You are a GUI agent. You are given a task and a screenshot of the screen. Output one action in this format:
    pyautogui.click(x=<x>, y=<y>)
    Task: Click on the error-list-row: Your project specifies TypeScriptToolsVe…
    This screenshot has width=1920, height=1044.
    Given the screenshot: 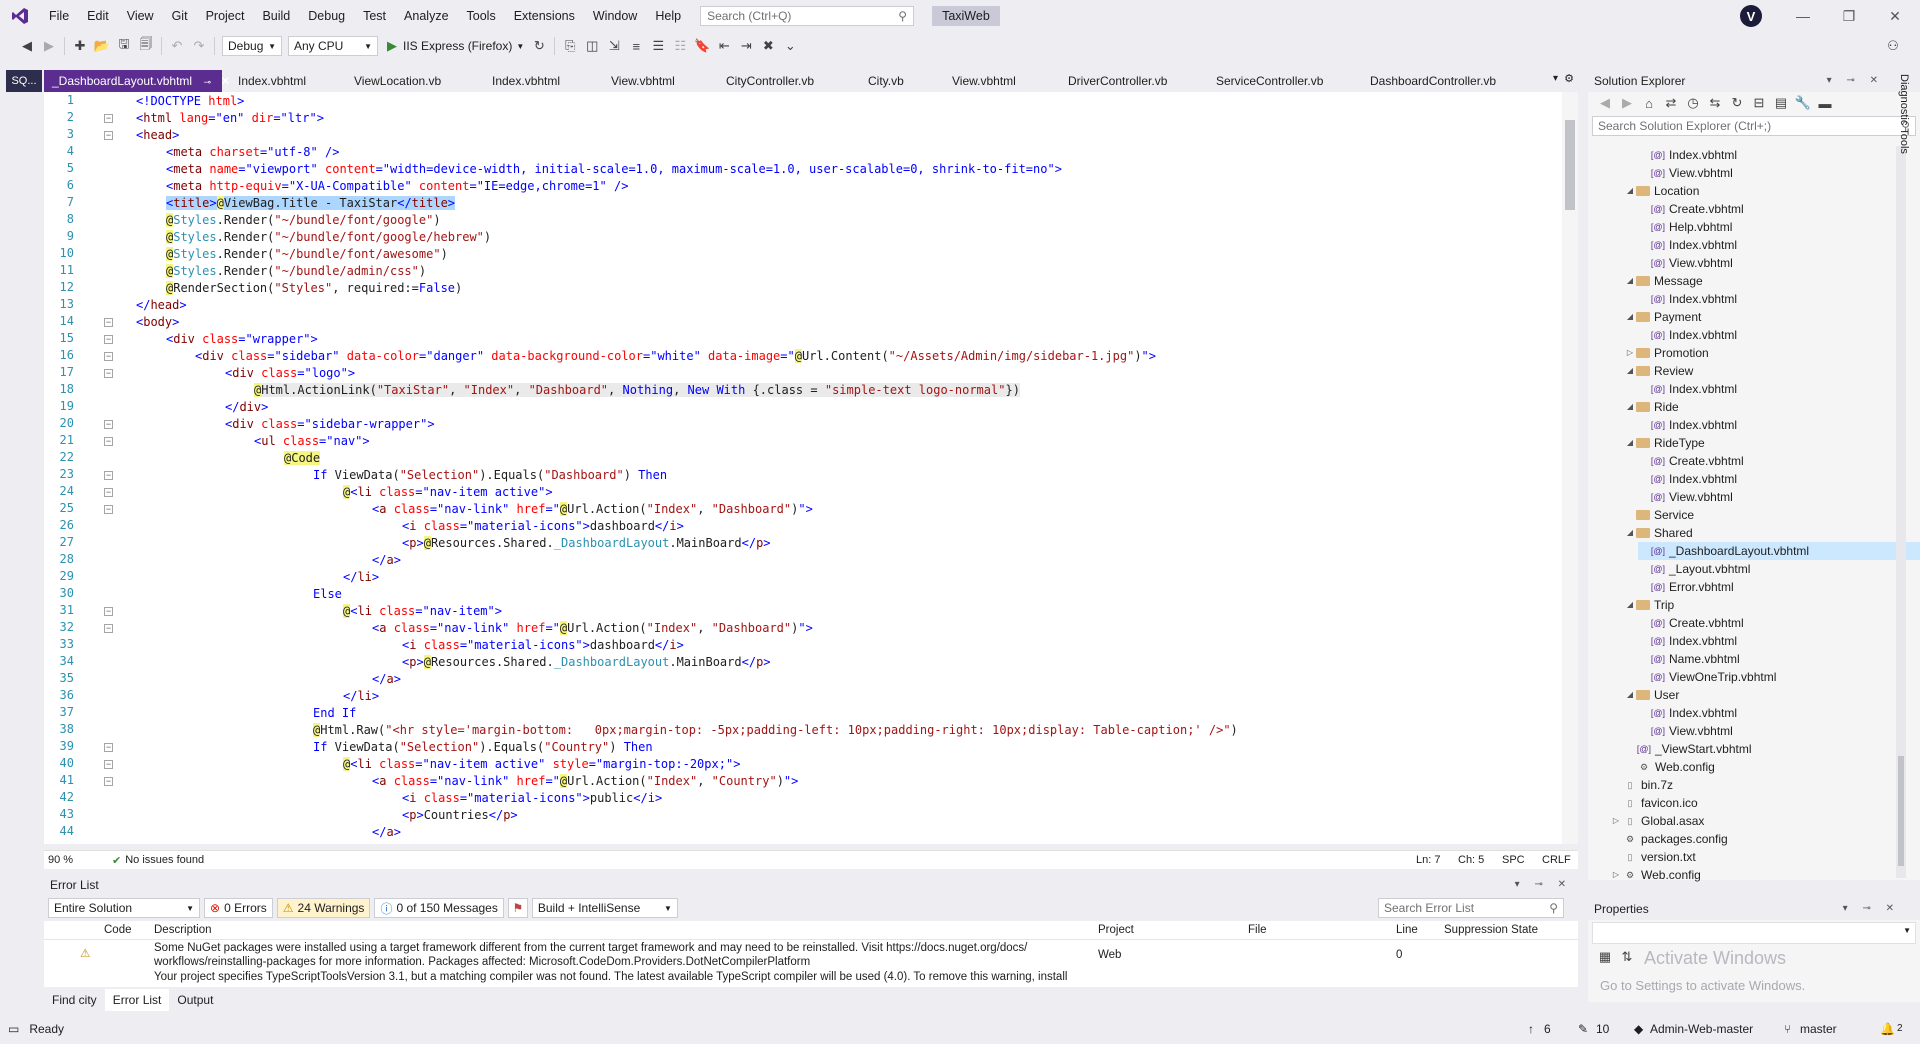 What is the action you would take?
    pyautogui.click(x=811, y=977)
    